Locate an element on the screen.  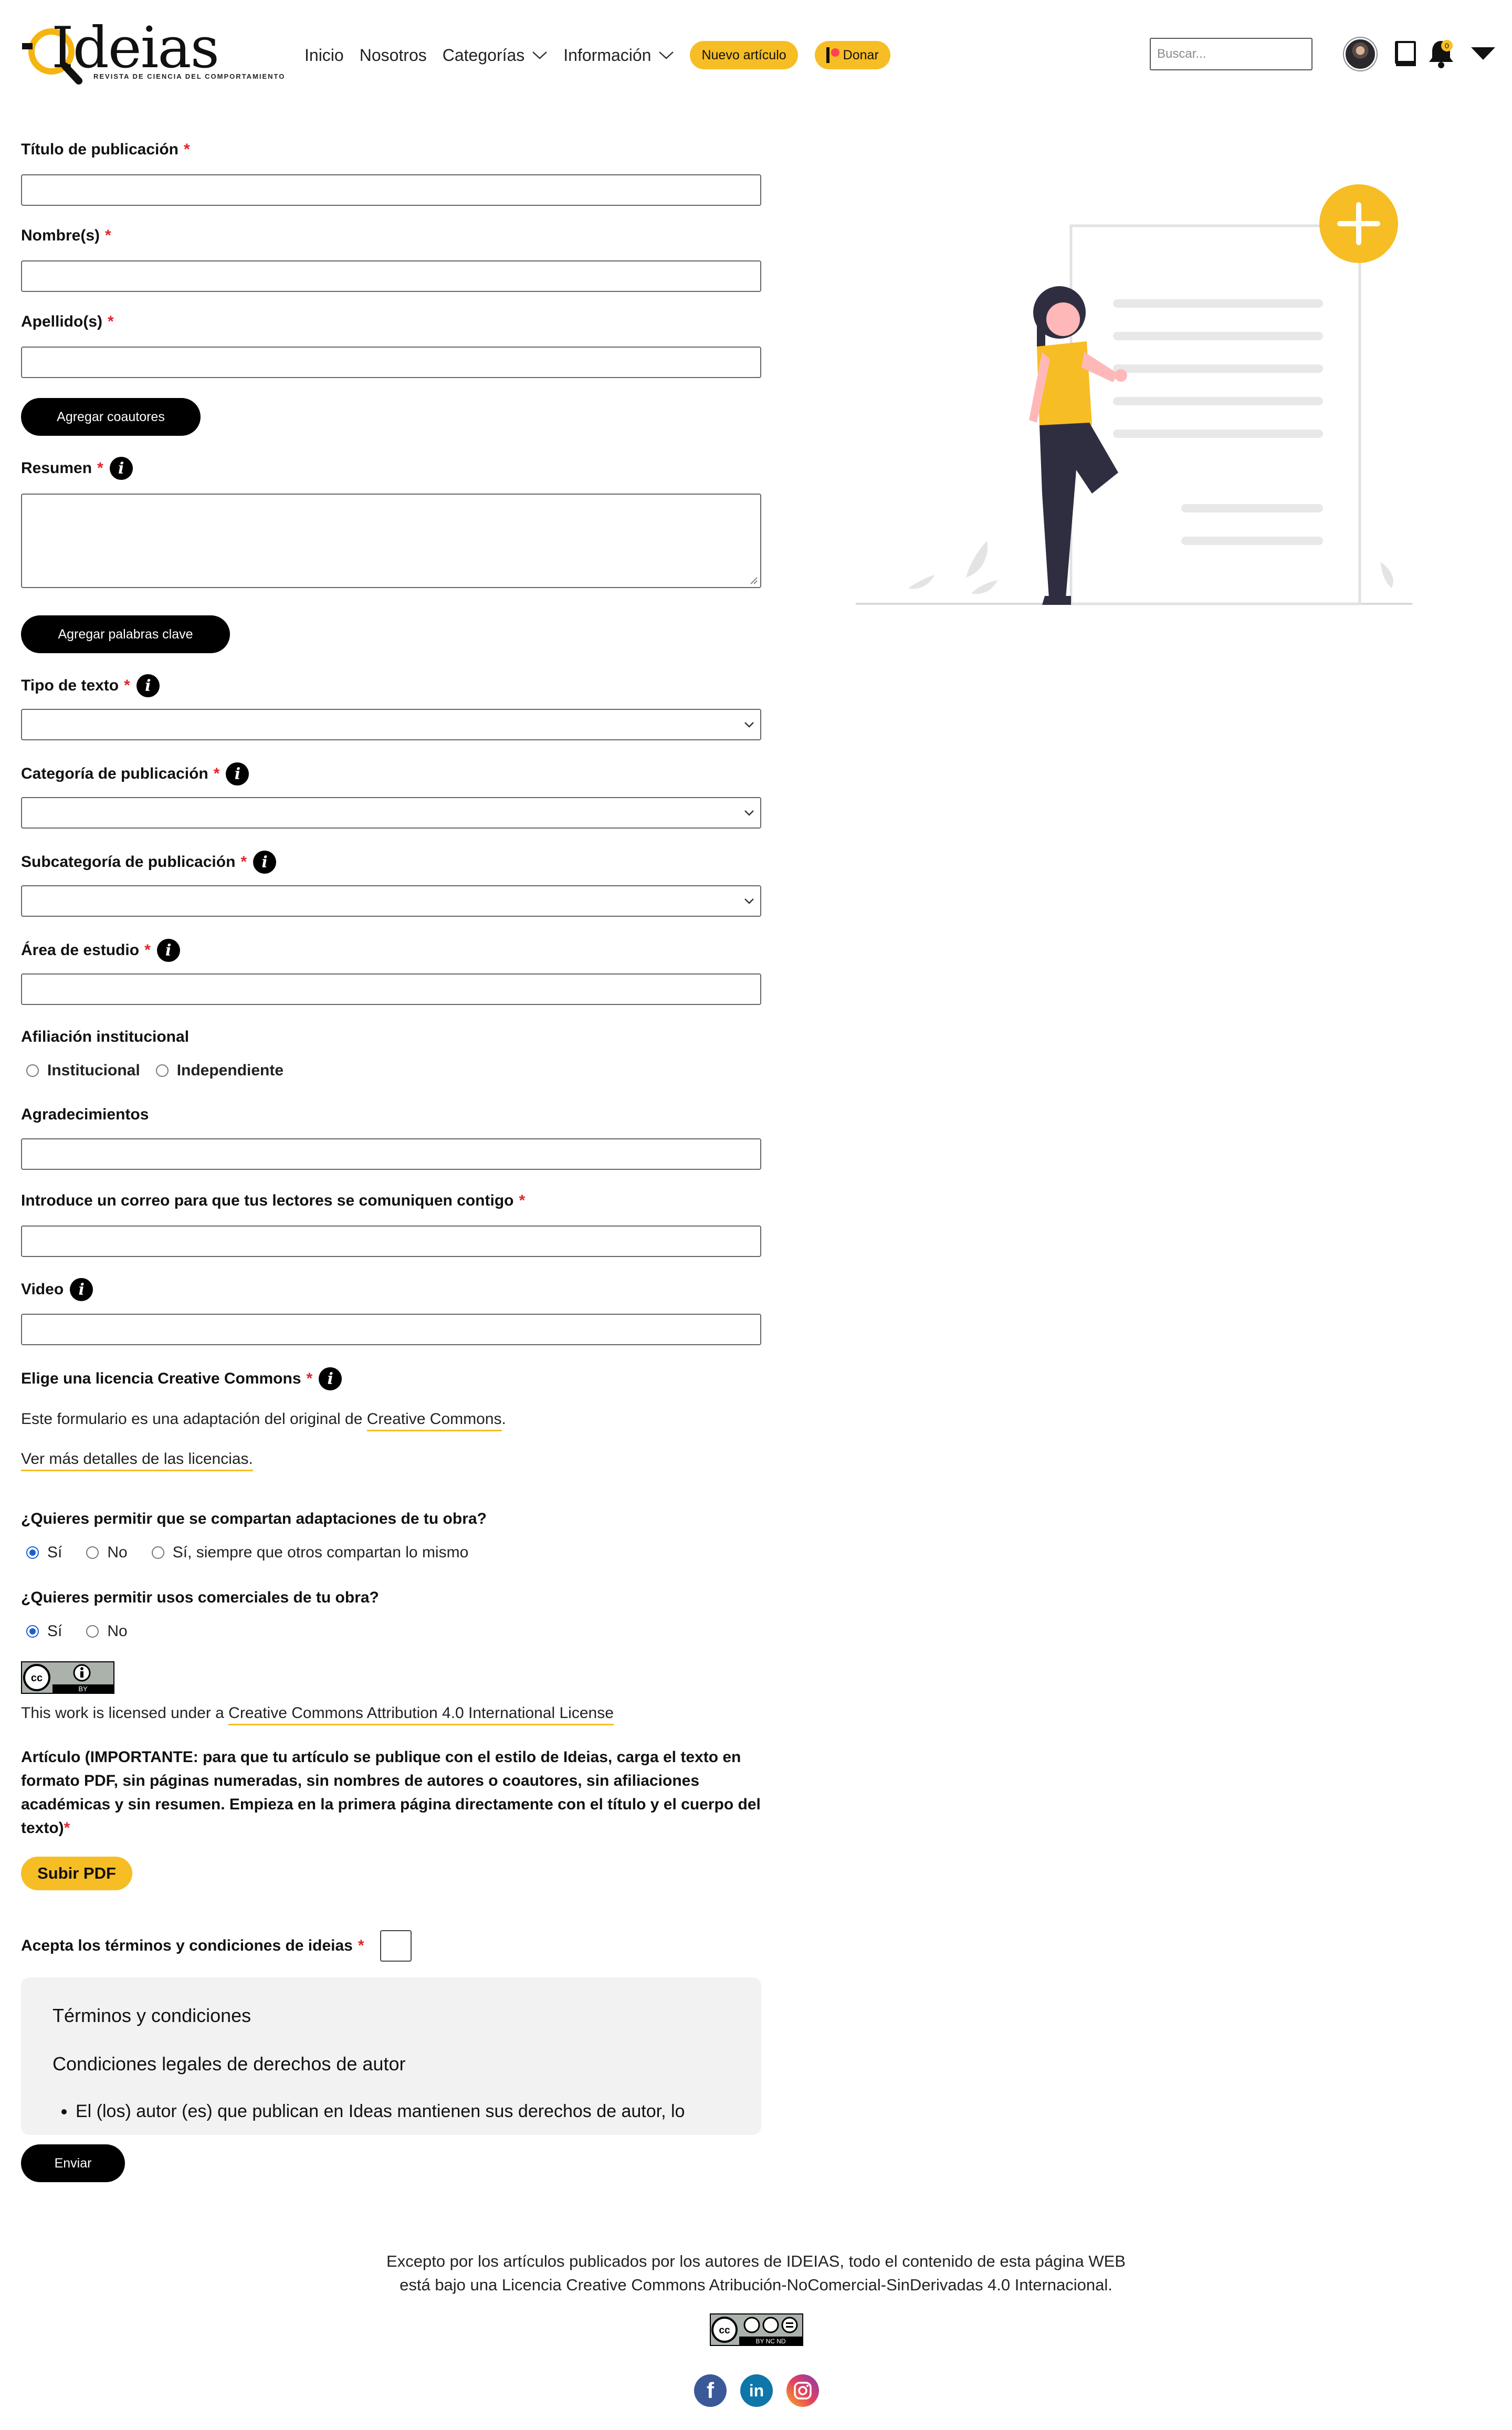
logo-tagline: REVISTA DE CIENCIA DEL COMPORTAMIENTO is located at coordinates (189, 76).